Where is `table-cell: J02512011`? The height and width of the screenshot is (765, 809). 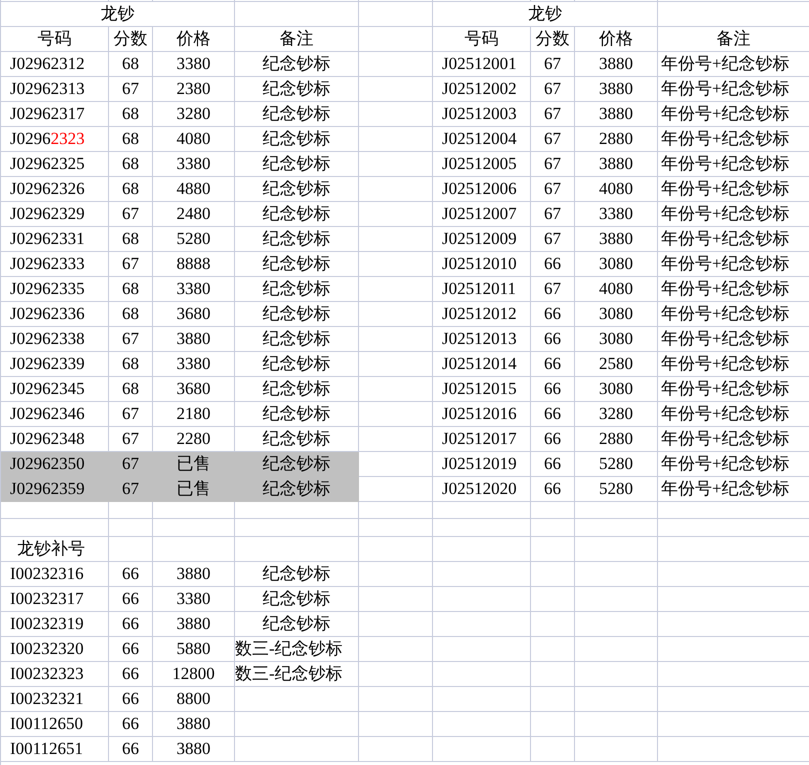
table-cell: J02512011 is located at coordinates (482, 289).